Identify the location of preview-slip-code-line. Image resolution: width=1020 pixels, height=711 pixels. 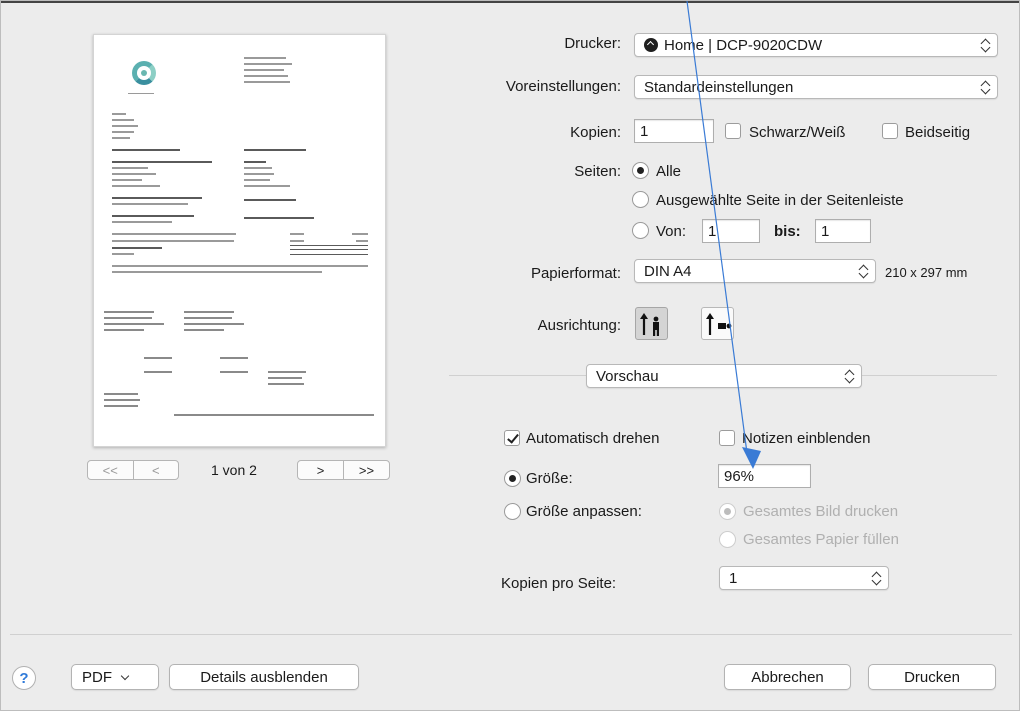
(274, 415).